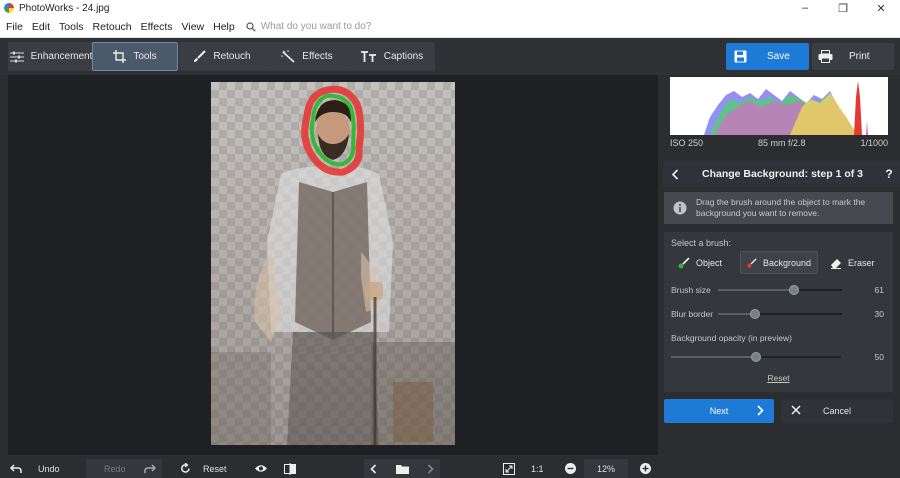  What do you see at coordinates (767, 56) in the screenshot?
I see `save-button: Save` at bounding box center [767, 56].